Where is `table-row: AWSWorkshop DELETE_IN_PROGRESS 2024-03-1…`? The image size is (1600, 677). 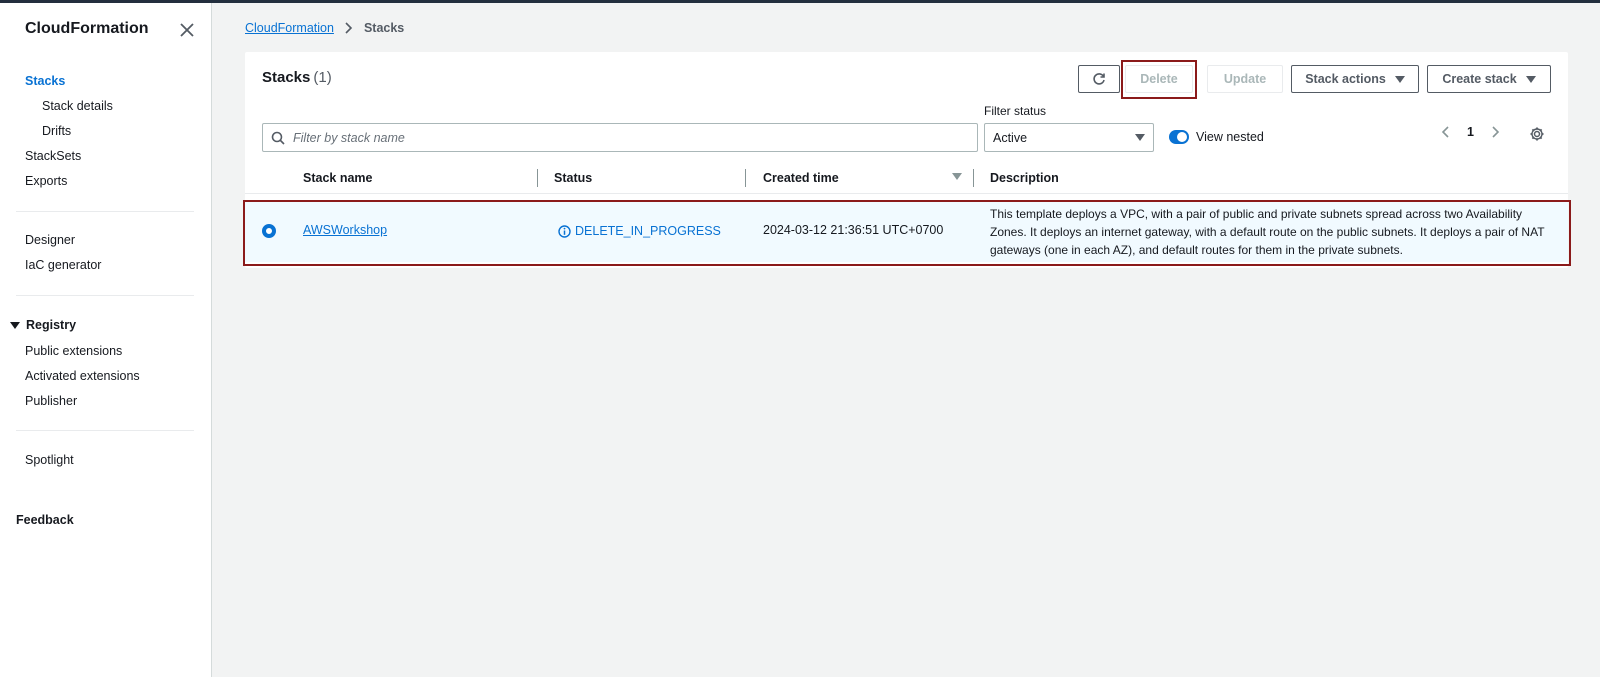
table-row: AWSWorkshop DELETE_IN_PROGRESS 2024-03-1… is located at coordinates (906, 231).